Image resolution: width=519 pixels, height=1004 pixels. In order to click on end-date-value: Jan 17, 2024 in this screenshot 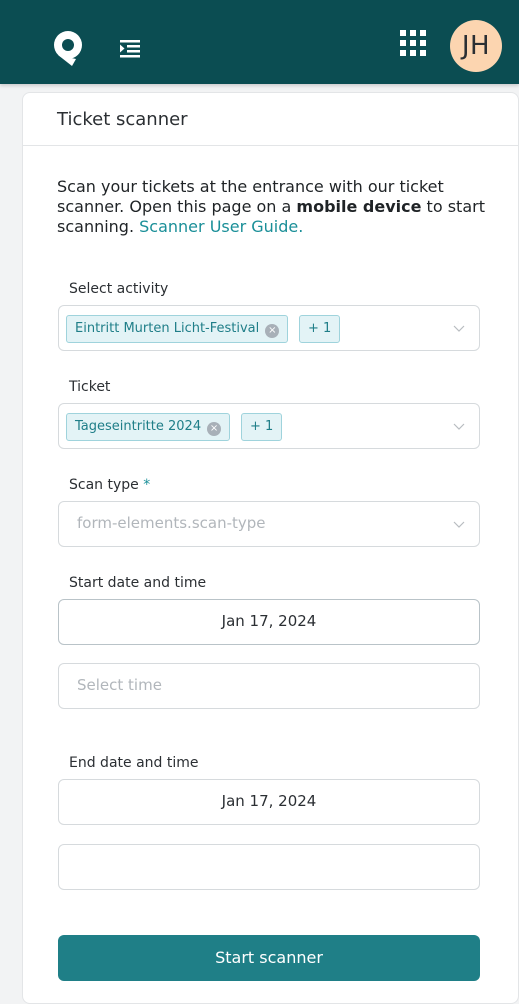, I will do `click(269, 801)`.